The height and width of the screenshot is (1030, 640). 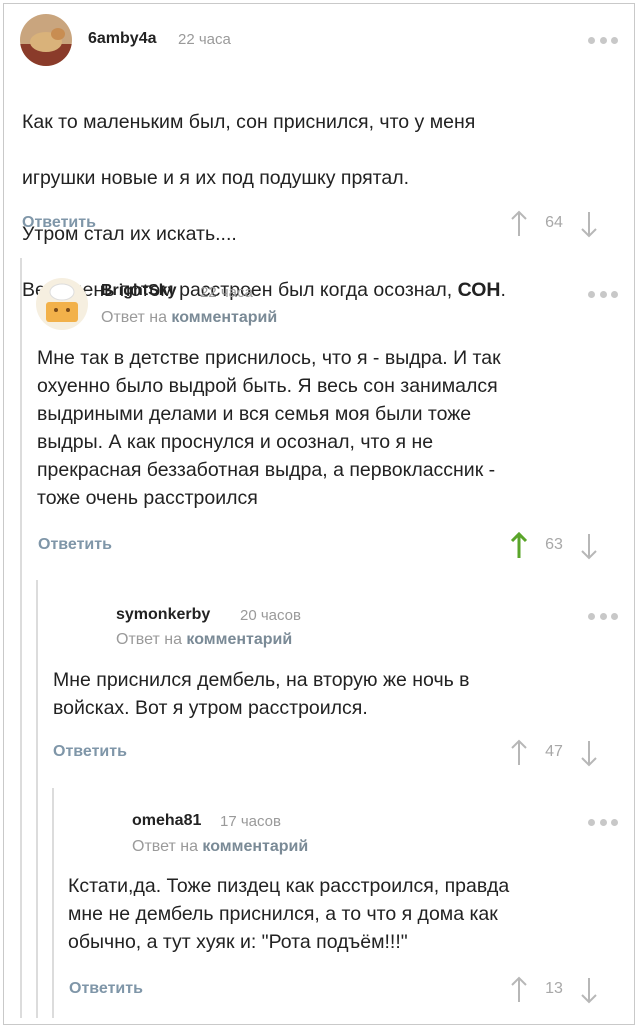 I want to click on vote-count: 63, so click(x=554, y=544).